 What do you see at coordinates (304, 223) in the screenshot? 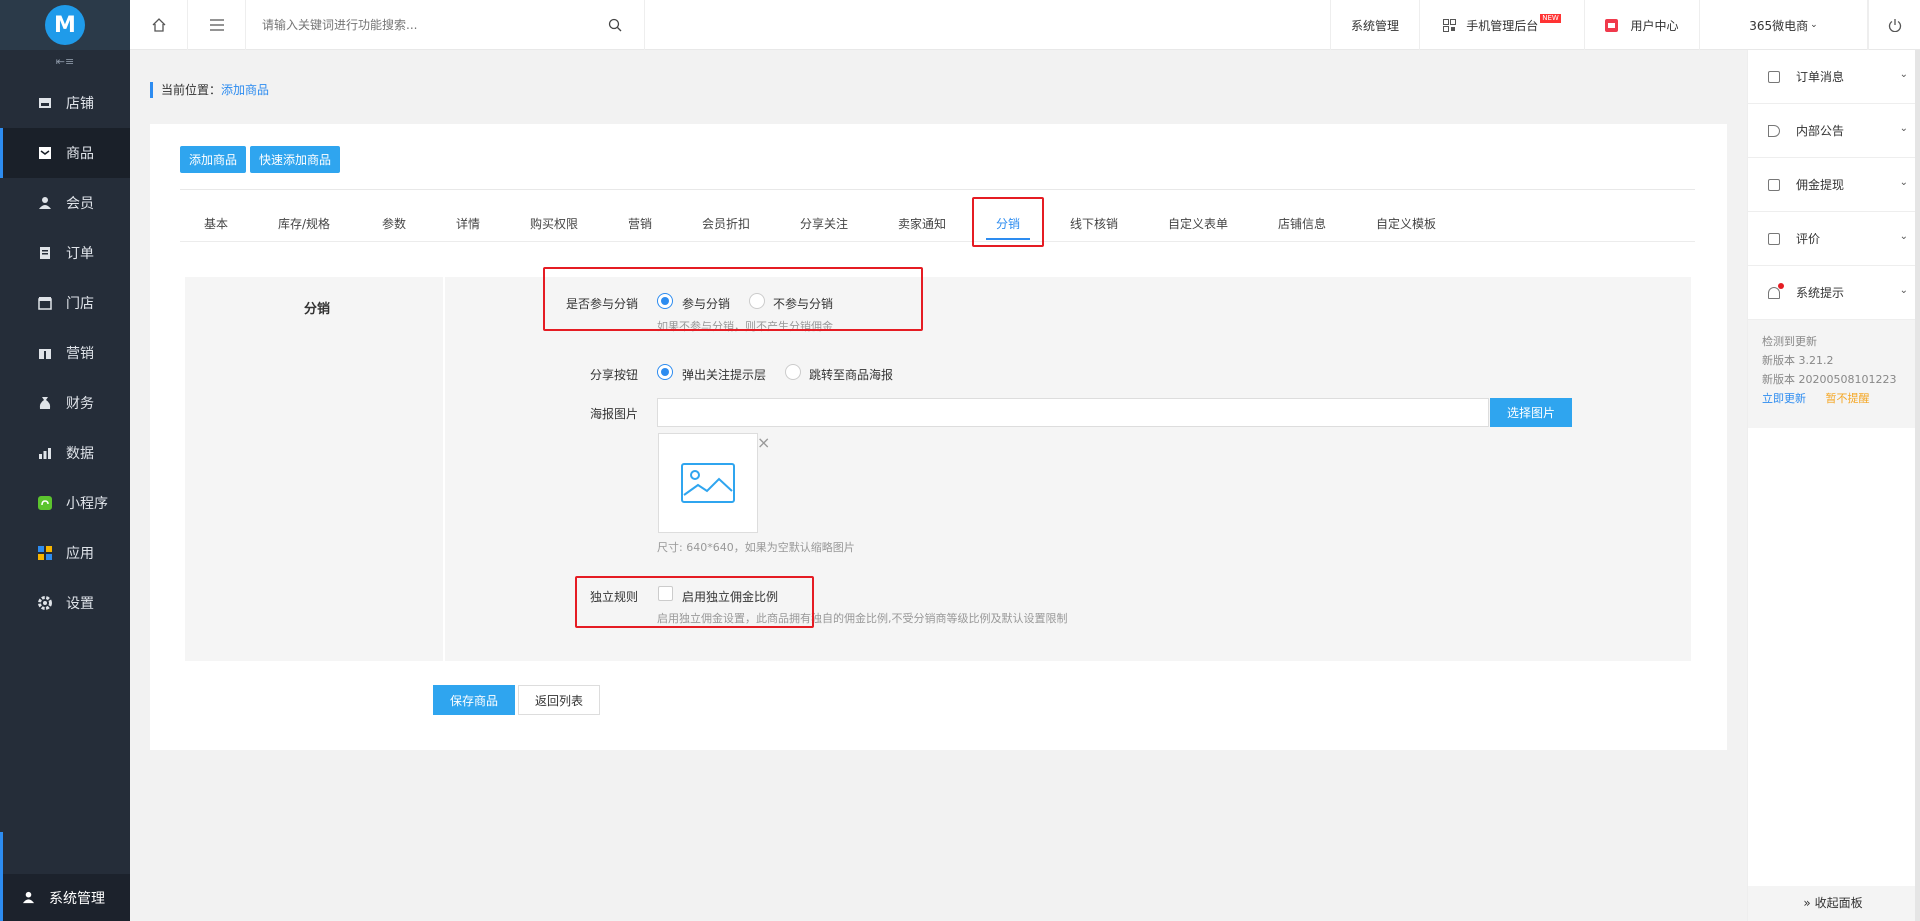
I see `tab-stock-spec: 库存/规格` at bounding box center [304, 223].